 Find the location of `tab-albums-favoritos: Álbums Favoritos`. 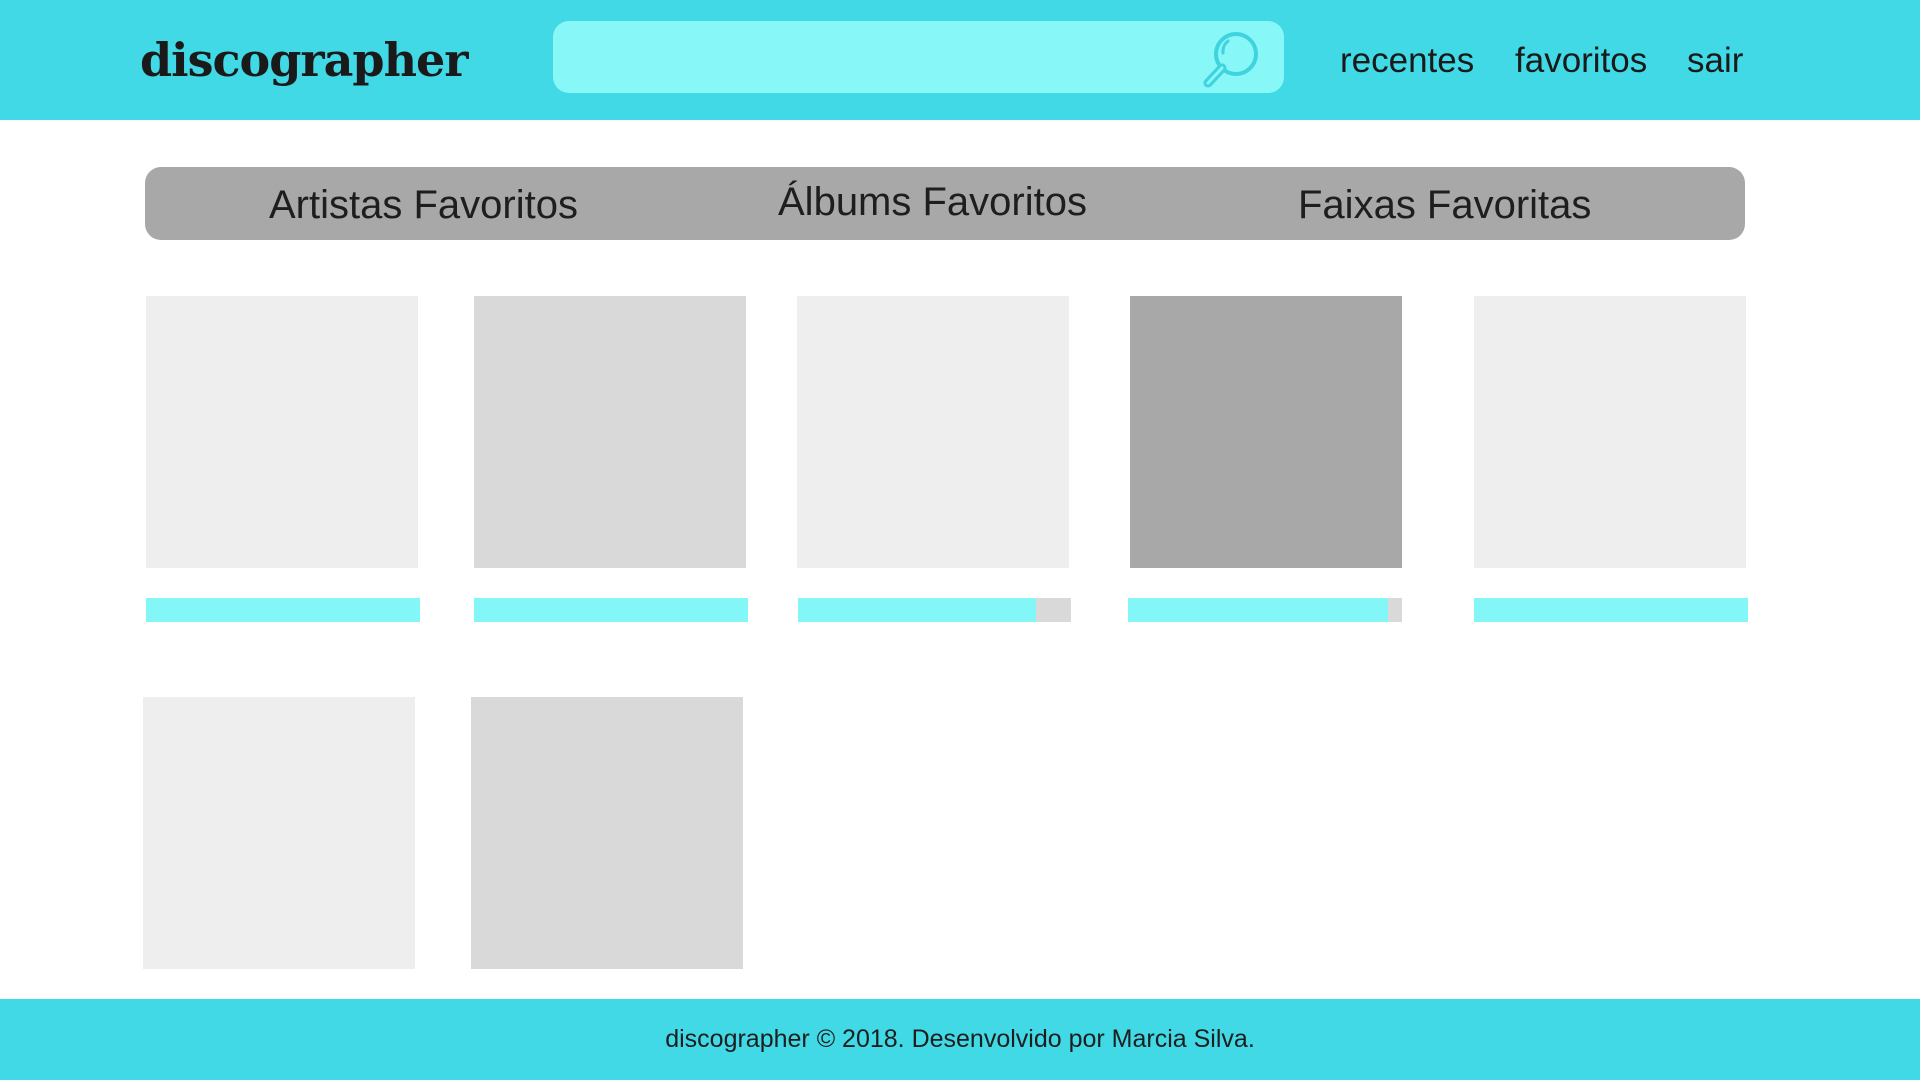

tab-albums-favoritos: Álbums Favoritos is located at coordinates (932, 202).